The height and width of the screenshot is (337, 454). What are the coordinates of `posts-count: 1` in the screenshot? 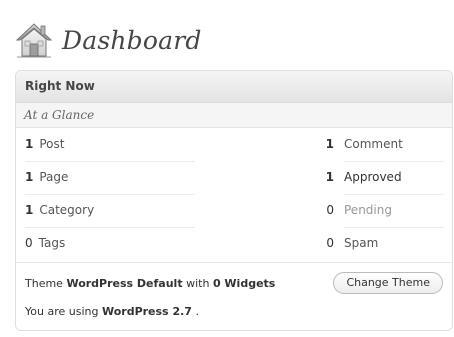 It's located at (29, 144).